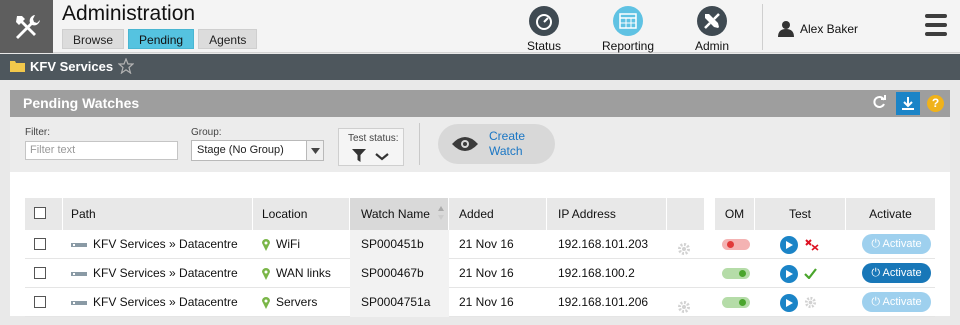  I want to click on test-status-filter: Test status:, so click(371, 147).